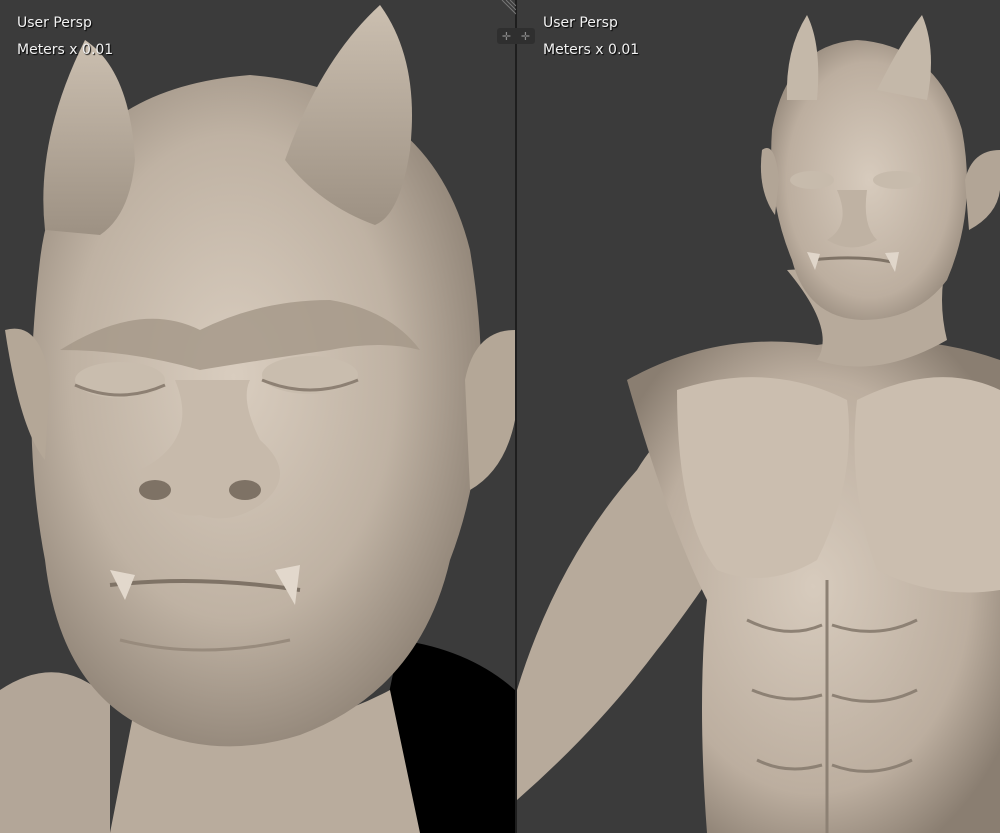 Image resolution: width=1000 pixels, height=833 pixels. What do you see at coordinates (516, 36) in the screenshot?
I see `area-split-widget: ✛ ✛` at bounding box center [516, 36].